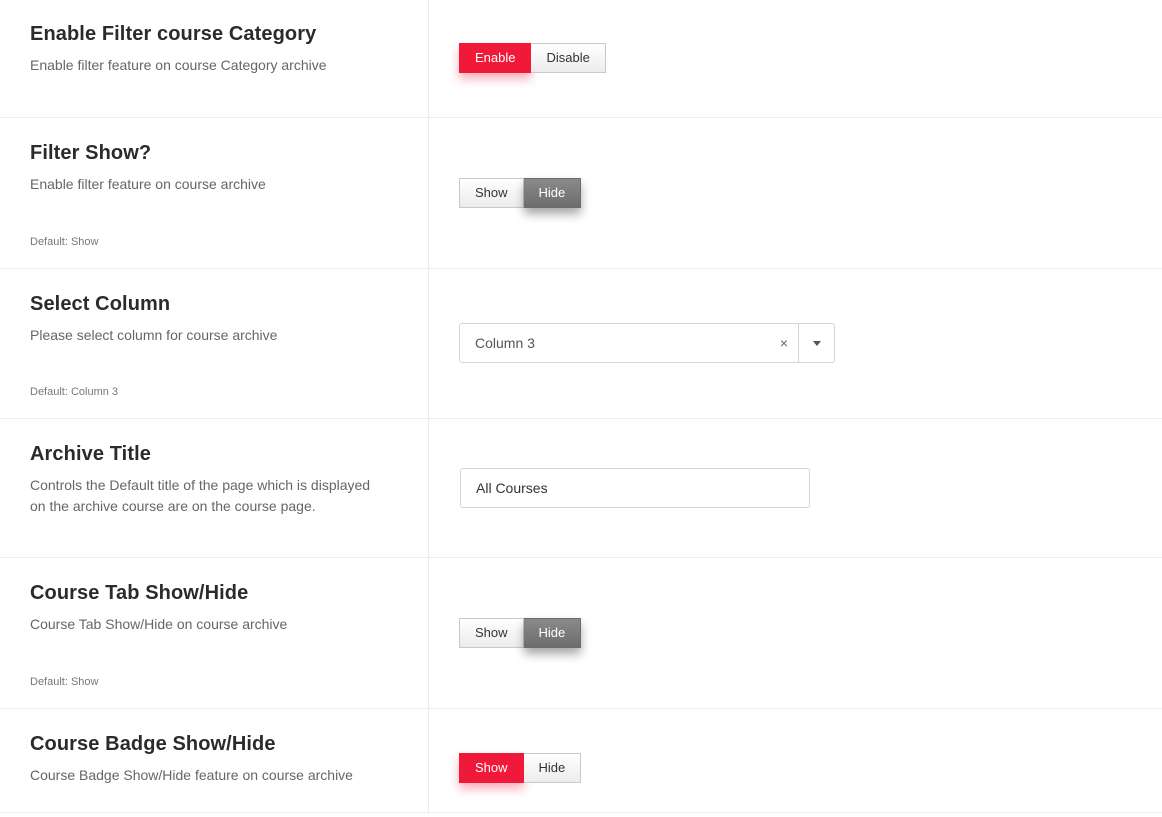 The height and width of the screenshot is (817, 1162). I want to click on setting-title: Archive Title, so click(90, 454).